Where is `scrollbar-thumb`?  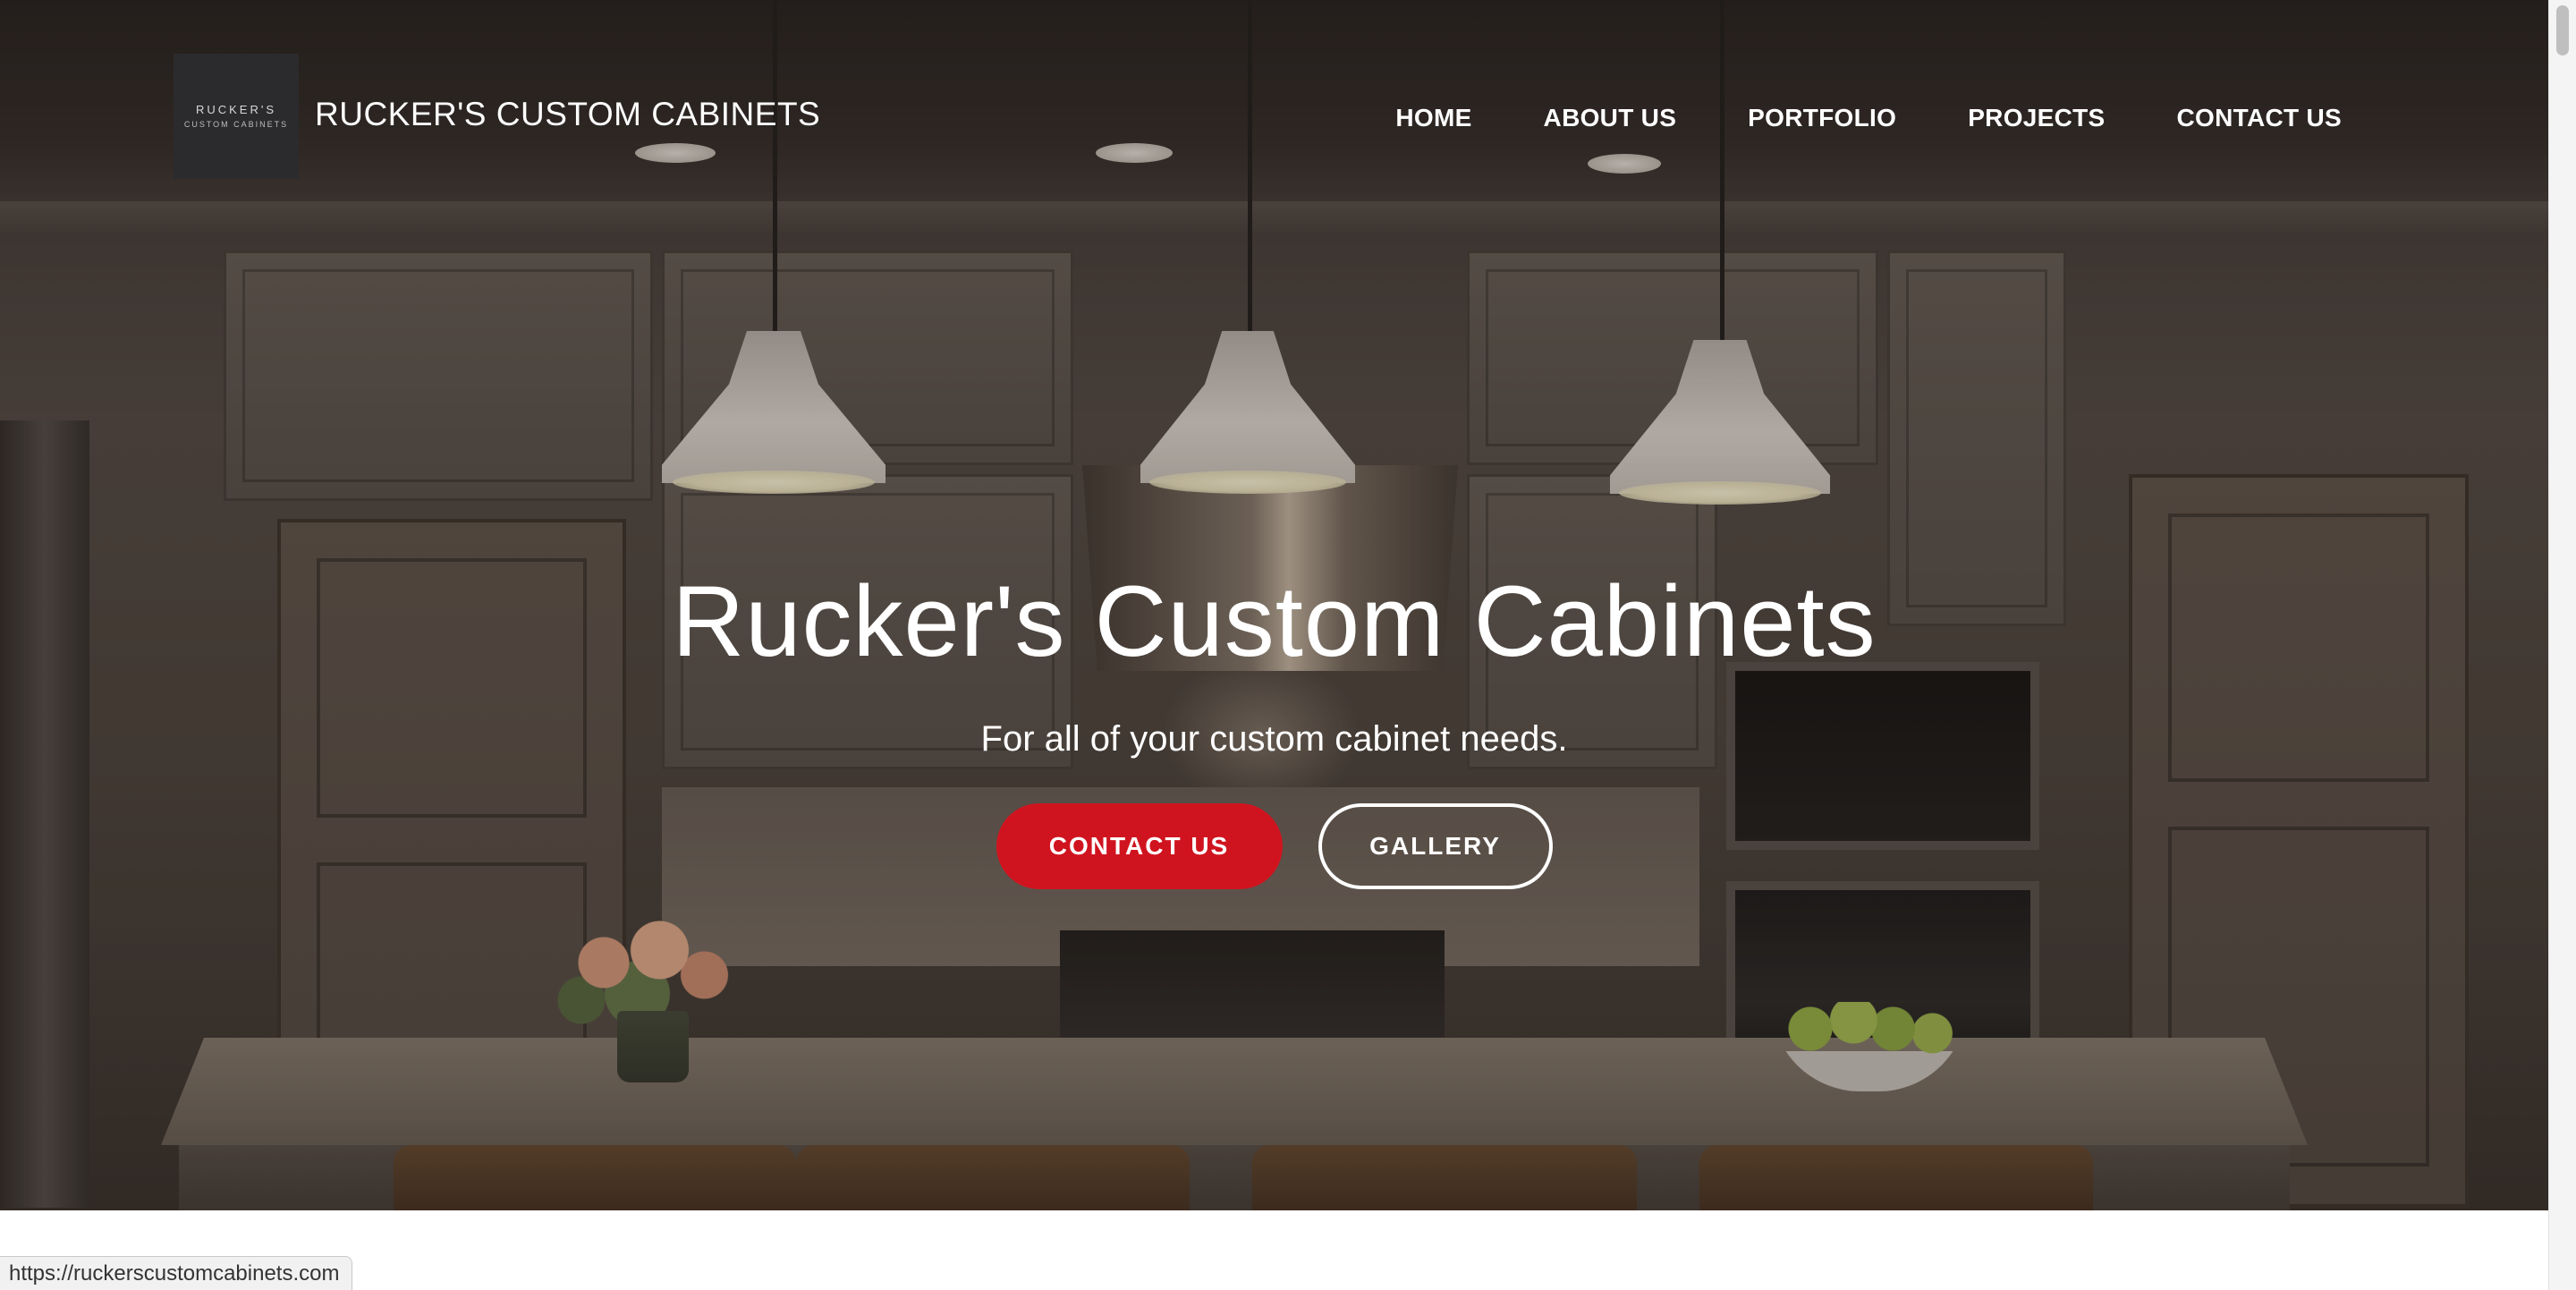 scrollbar-thumb is located at coordinates (2562, 30).